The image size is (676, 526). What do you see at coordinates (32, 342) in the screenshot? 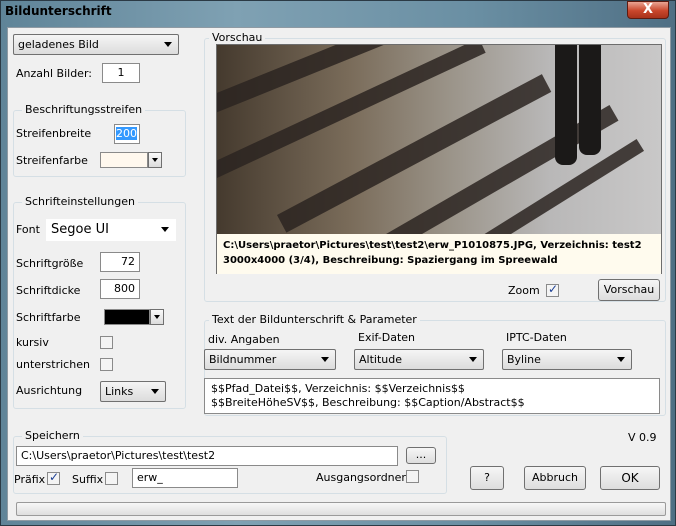
I see `italic-label: kursiv` at bounding box center [32, 342].